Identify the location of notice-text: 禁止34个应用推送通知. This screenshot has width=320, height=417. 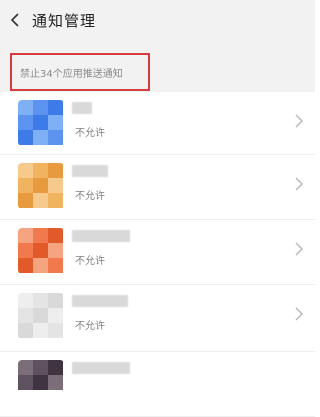
(71, 74).